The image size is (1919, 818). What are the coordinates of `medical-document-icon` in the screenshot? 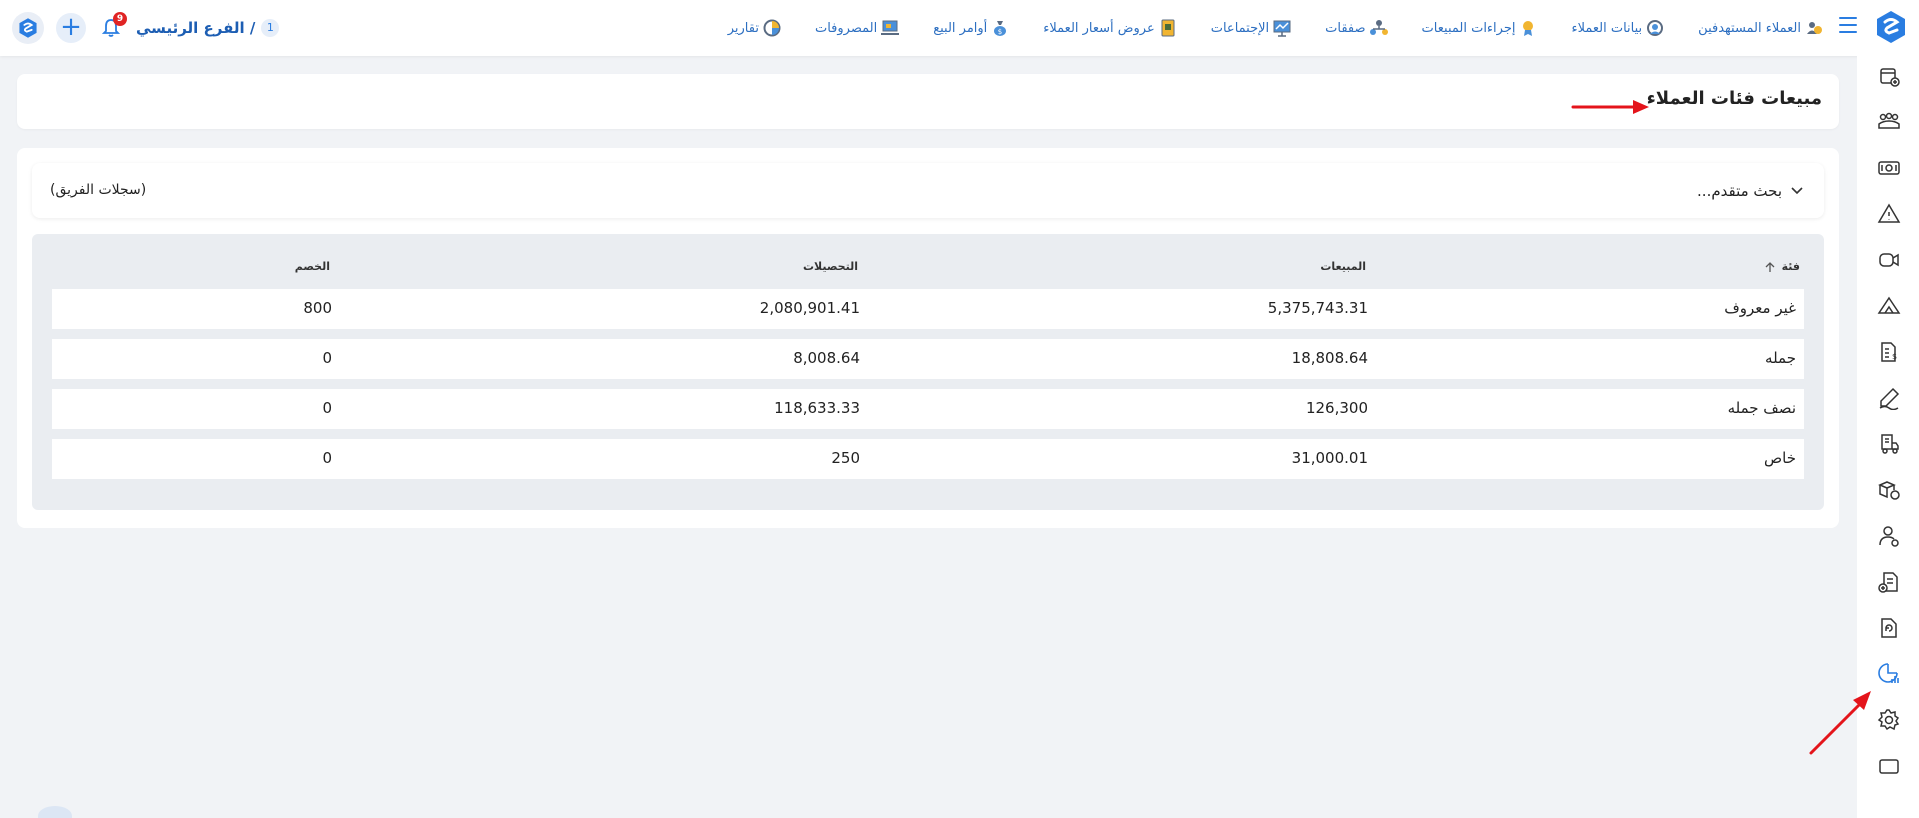 It's located at (1889, 582).